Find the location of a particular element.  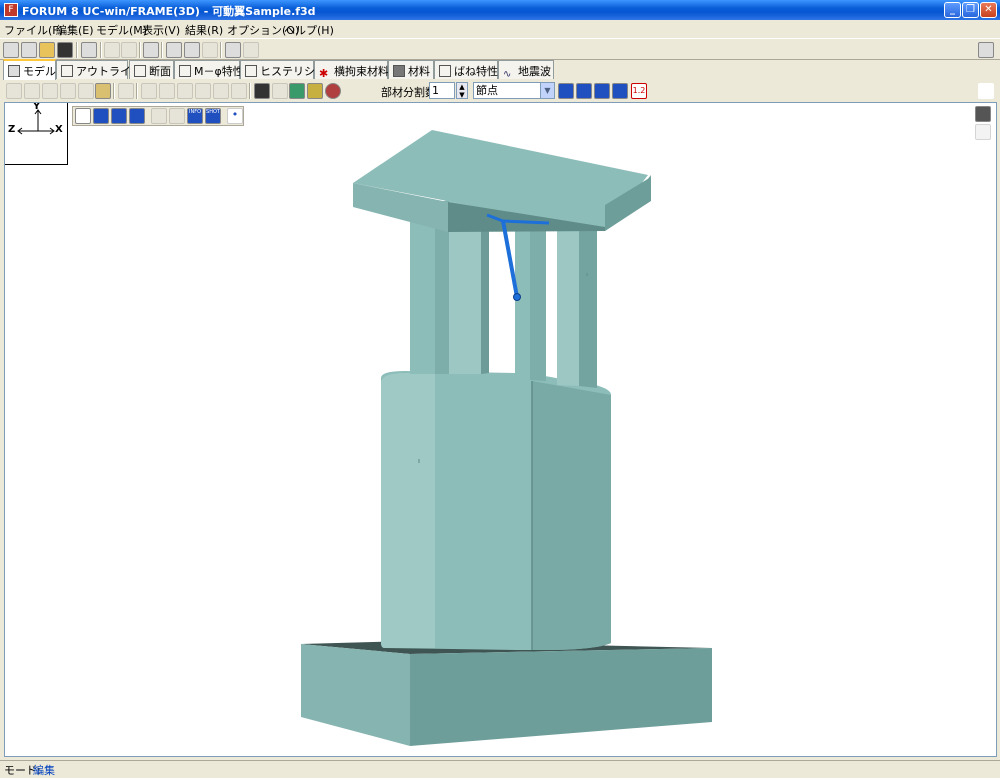

window-title: FORUM 8 UC-win/FRAME(3D) - 可動翼Sample.f3d is located at coordinates (169, 11).